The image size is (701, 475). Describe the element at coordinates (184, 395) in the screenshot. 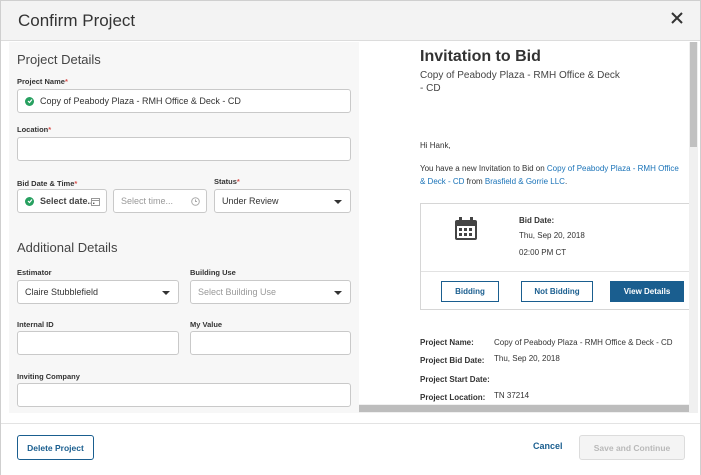

I see `inviting-company-input` at that location.